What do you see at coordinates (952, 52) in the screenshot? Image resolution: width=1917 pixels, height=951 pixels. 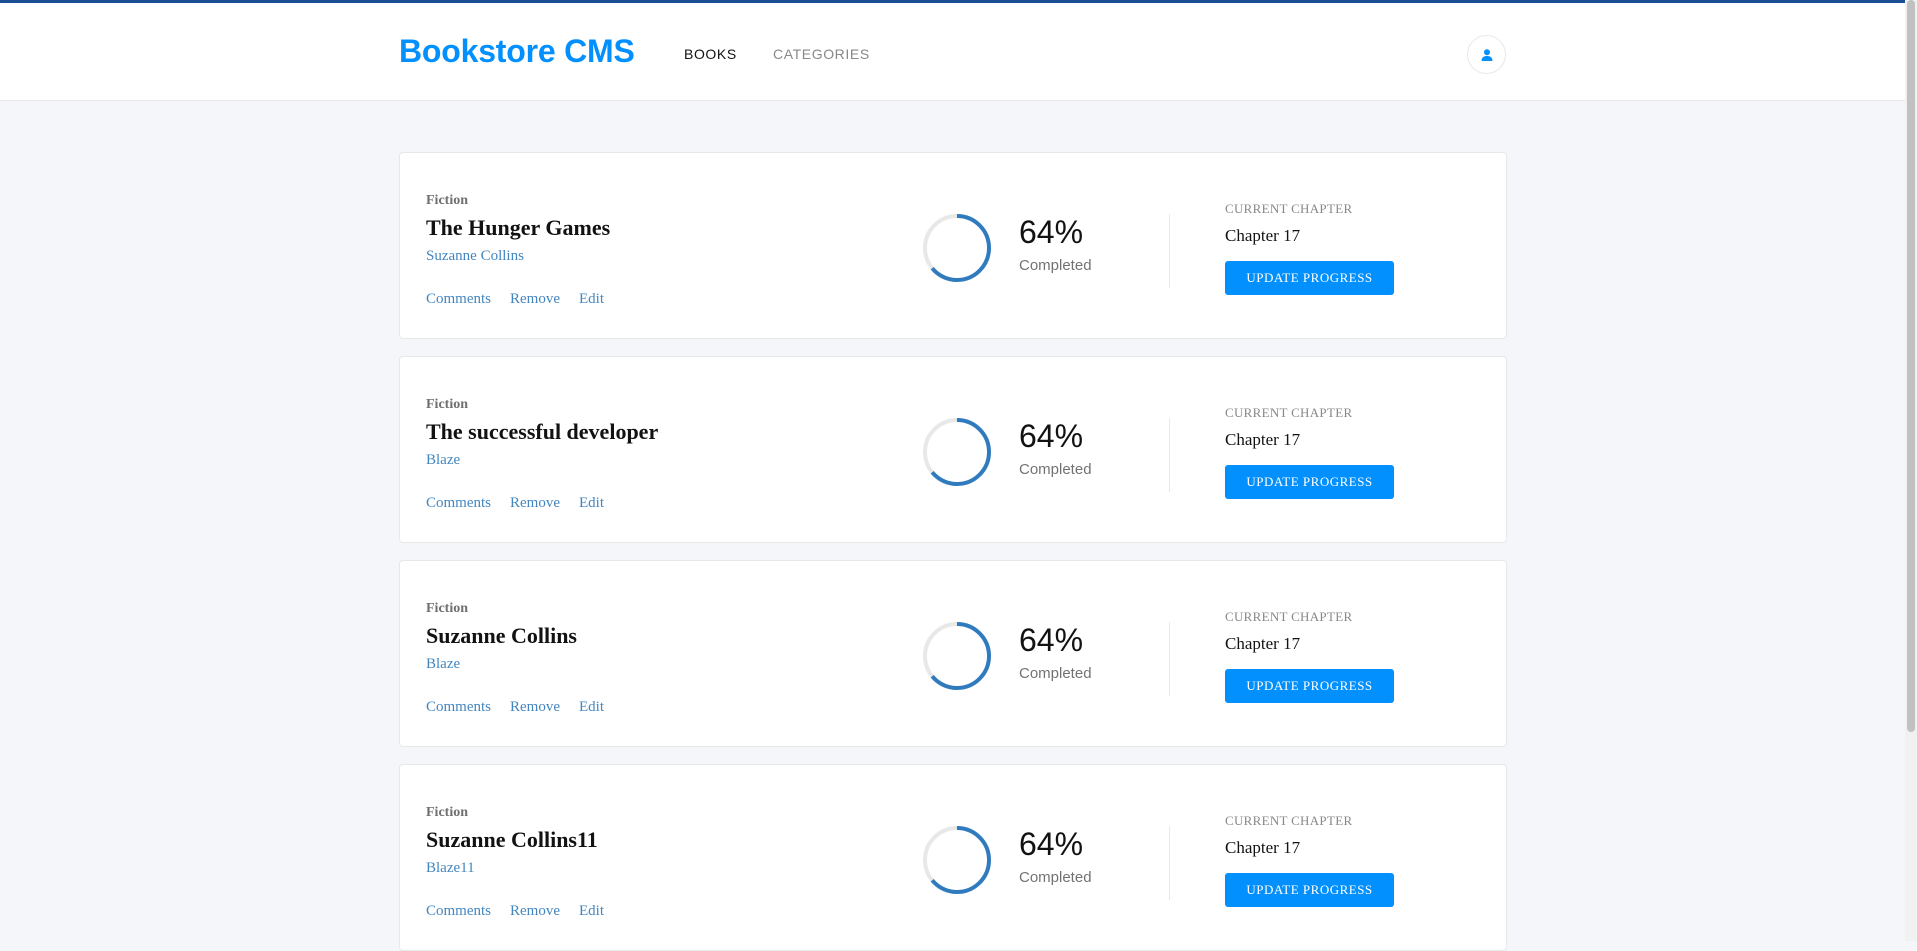 I see `app-header: Bookstore CMS BOOKS CATEGORIES` at bounding box center [952, 52].